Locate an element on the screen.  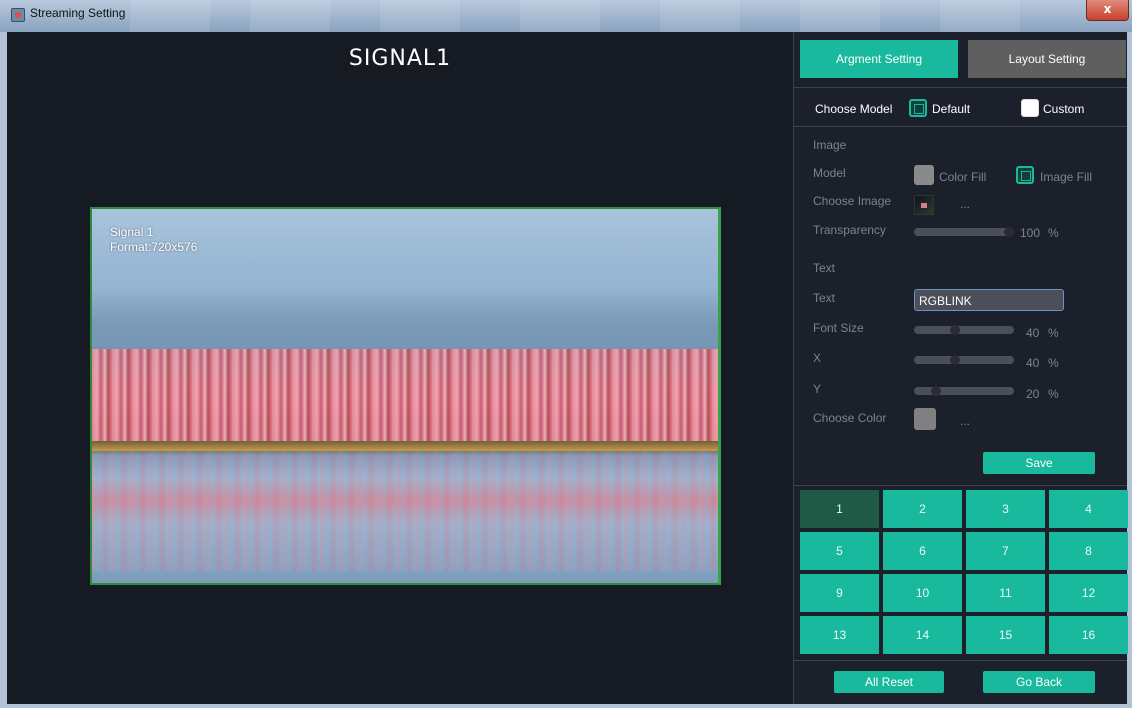
grid-cell-13: 13 is located at coordinates (839, 635).